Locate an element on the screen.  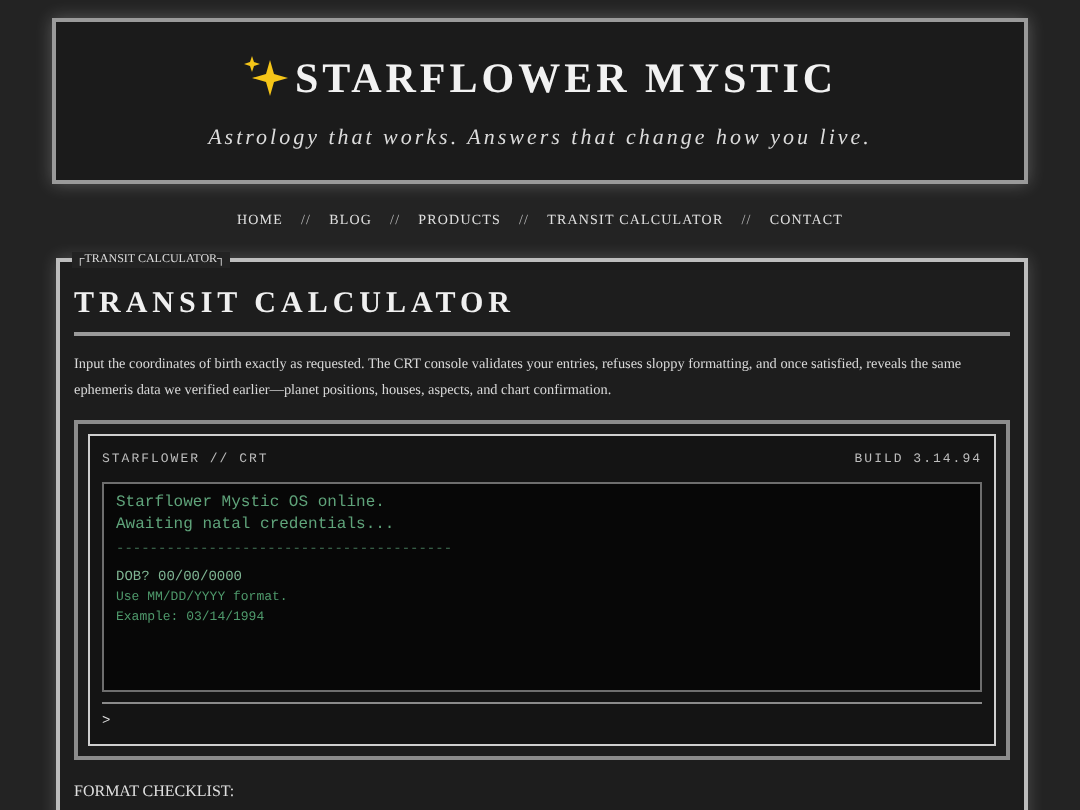
console-line: Starflower Mystic OS online. is located at coordinates (250, 502).